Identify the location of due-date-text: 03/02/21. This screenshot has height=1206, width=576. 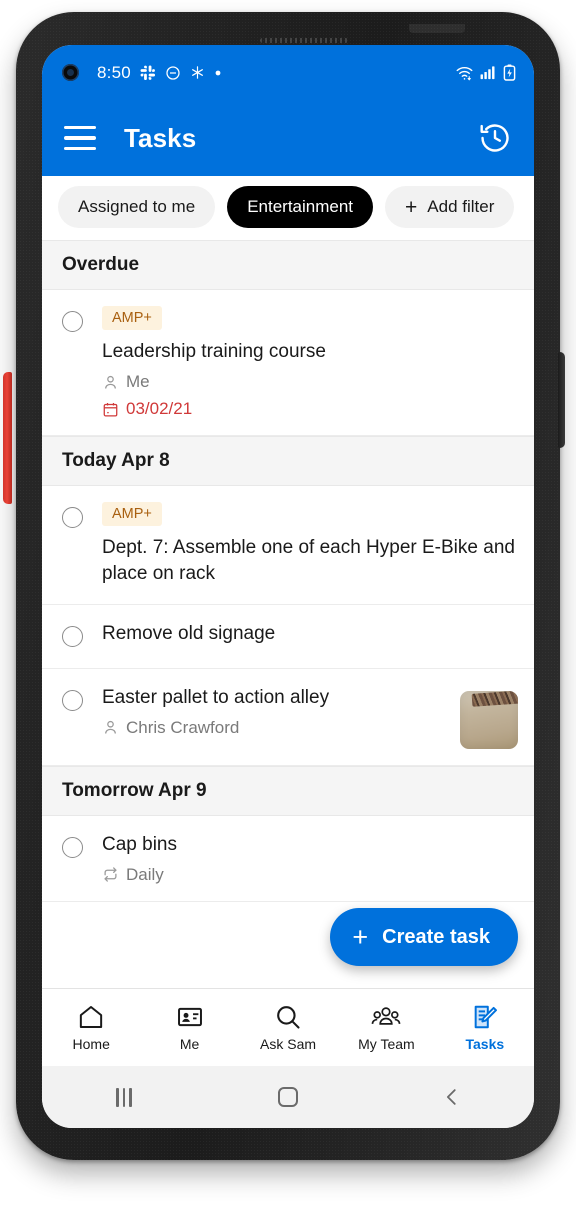
(159, 409).